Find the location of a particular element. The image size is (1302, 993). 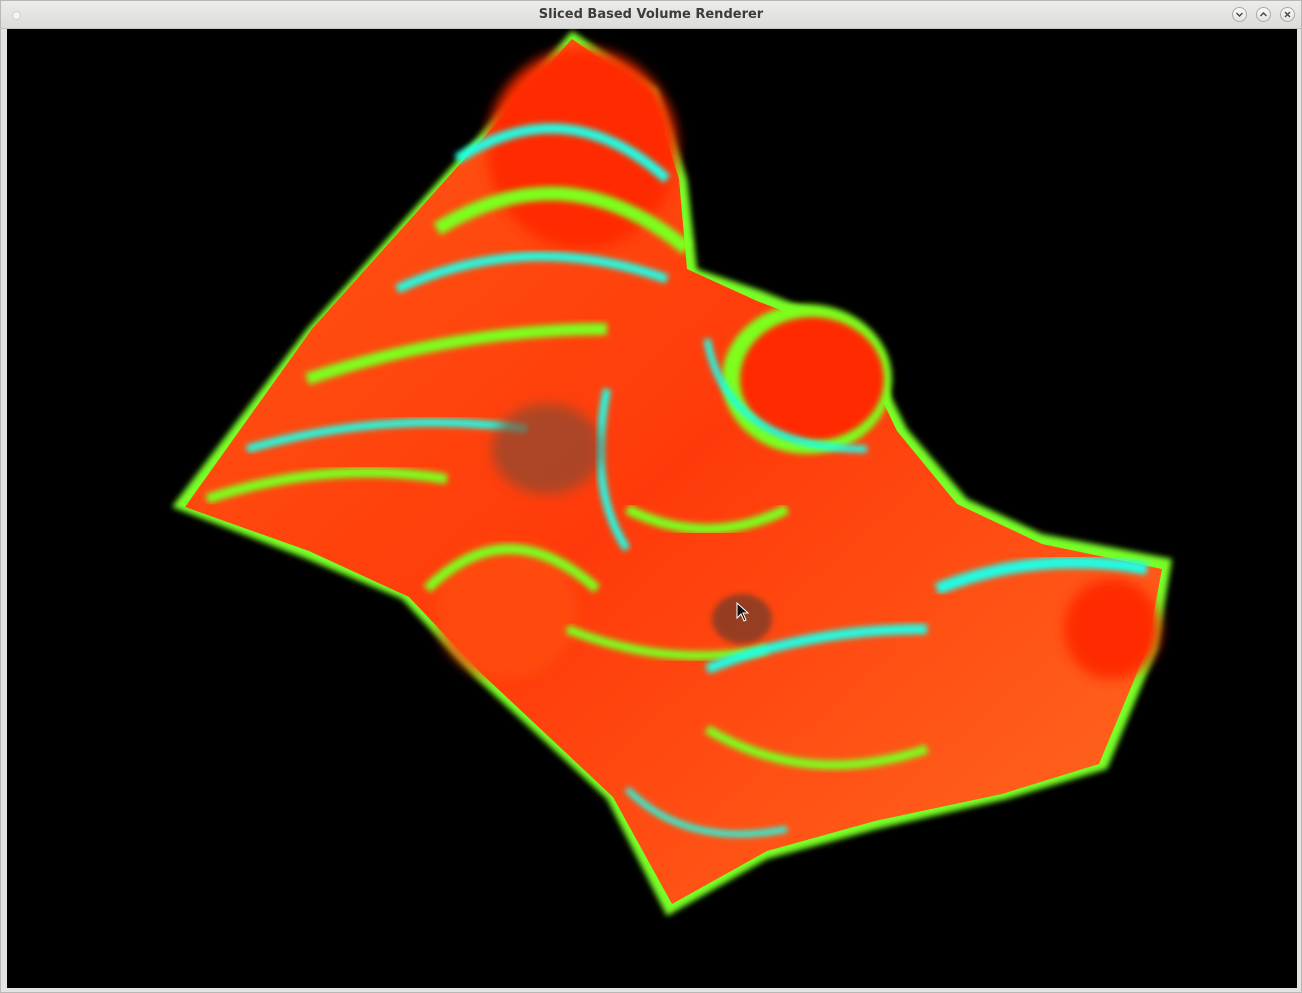

close-icon is located at coordinates (1287, 14).